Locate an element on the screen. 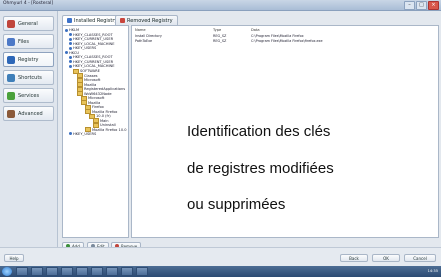 This screenshot has height=277, width=441. value-name: PathToExe is located at coordinates (144, 40).